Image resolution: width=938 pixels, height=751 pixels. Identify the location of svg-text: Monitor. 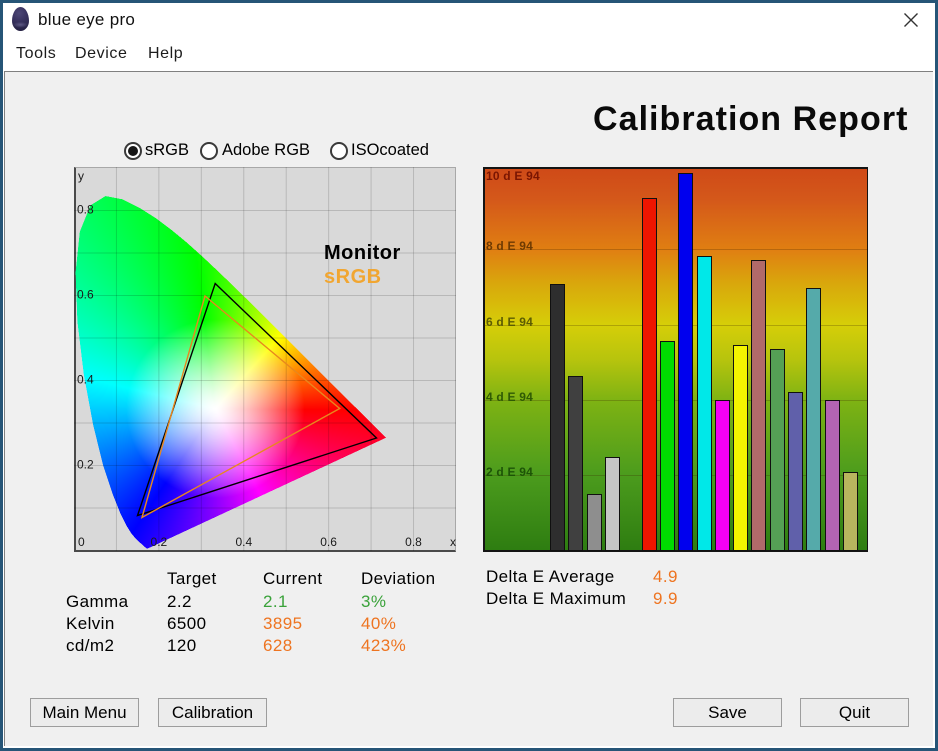
(362, 253).